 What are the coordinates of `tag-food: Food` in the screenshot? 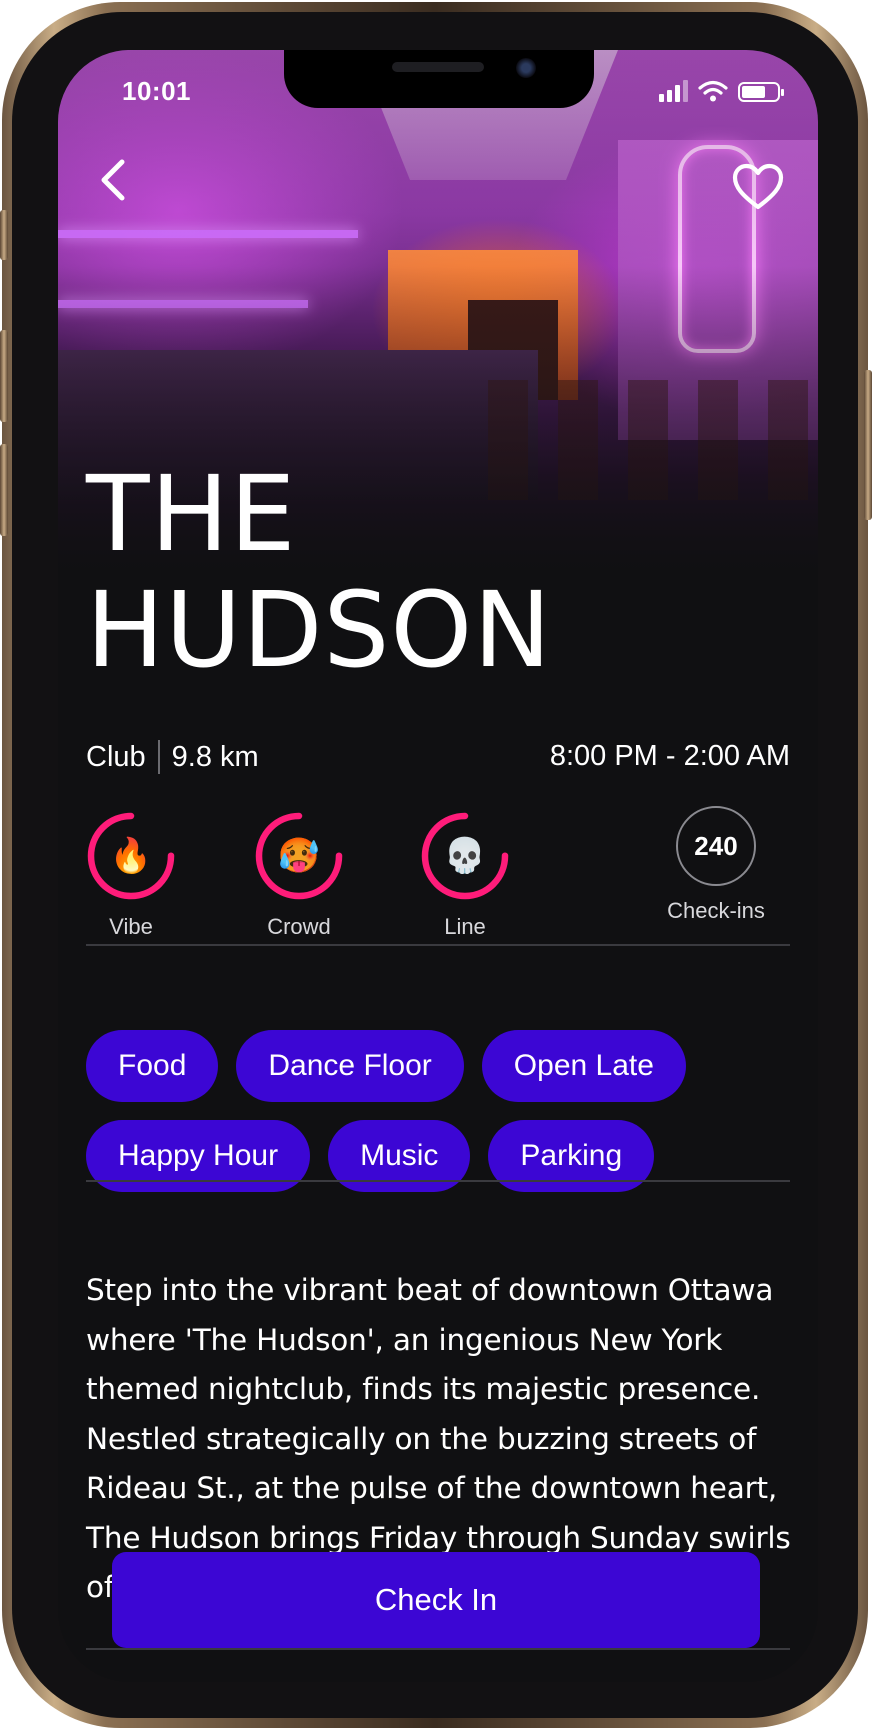 It's located at (152, 1066).